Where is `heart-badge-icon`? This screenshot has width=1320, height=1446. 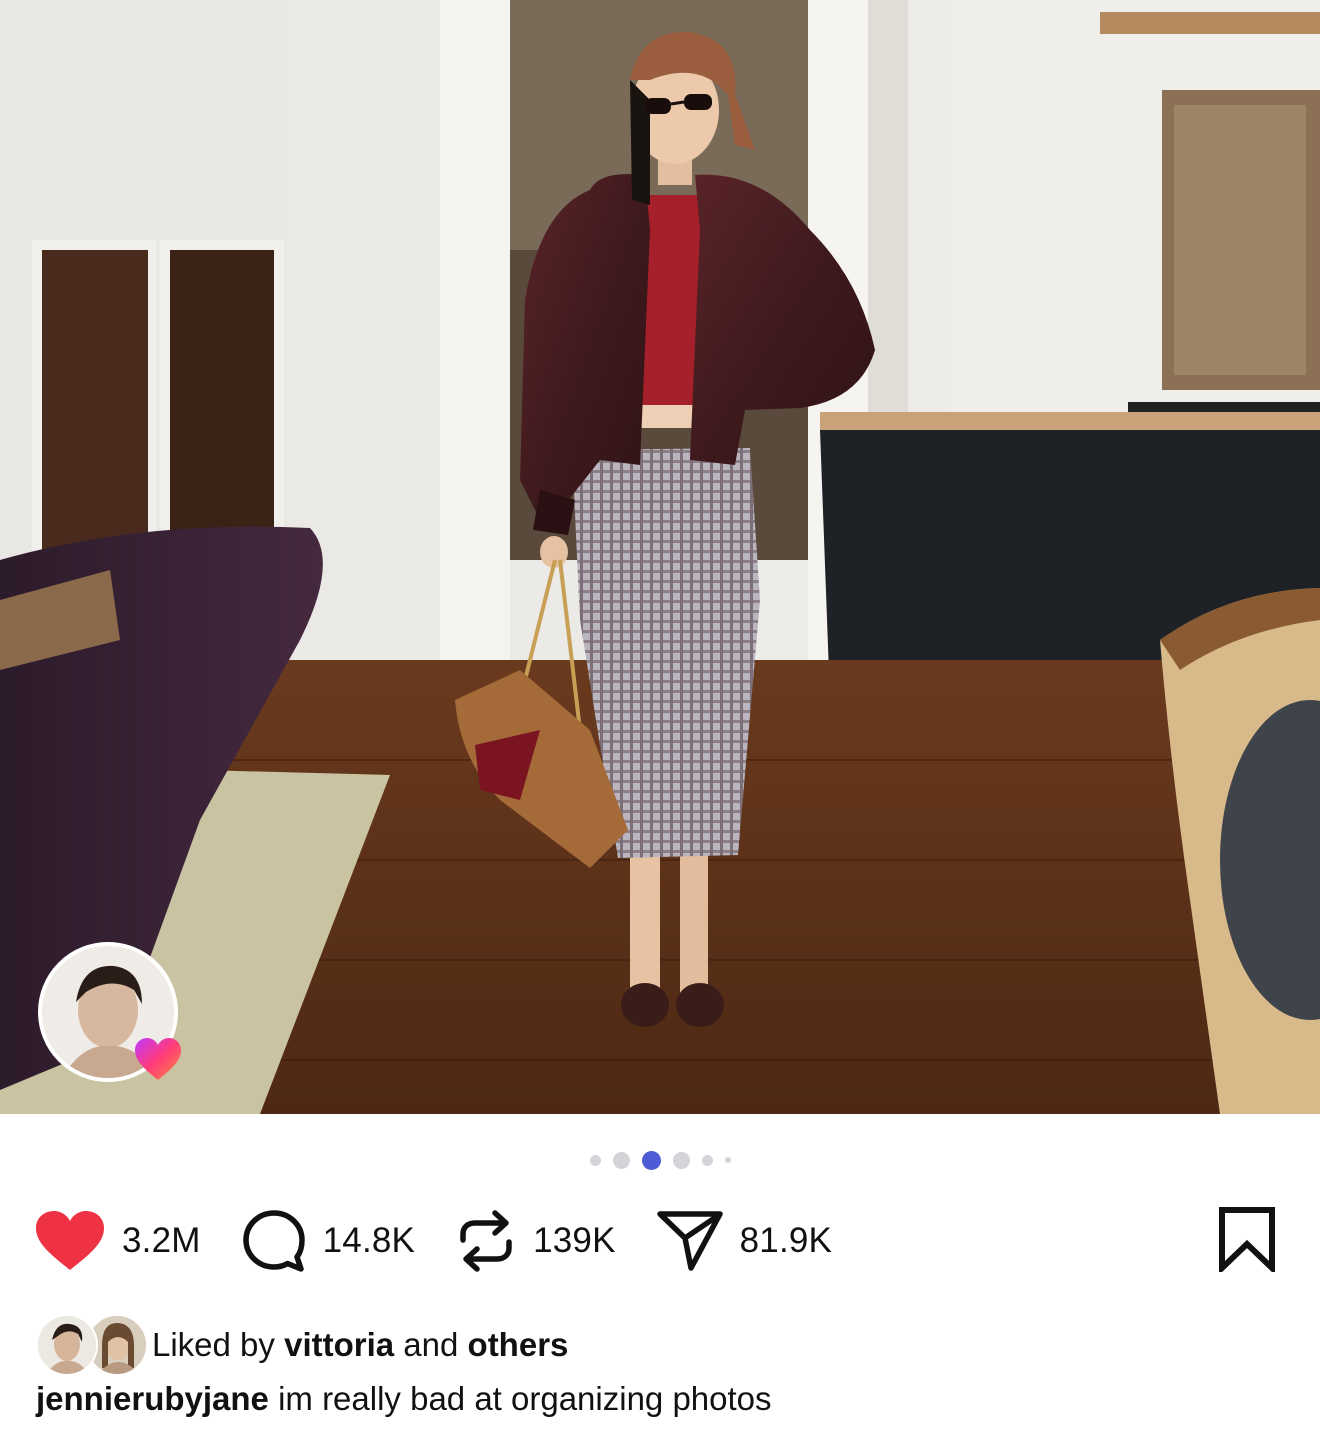 heart-badge-icon is located at coordinates (158, 1059).